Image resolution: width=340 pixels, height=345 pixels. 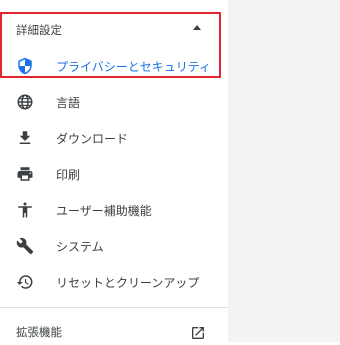 I want to click on advanced-section-label: 詳細設定, so click(x=39, y=30).